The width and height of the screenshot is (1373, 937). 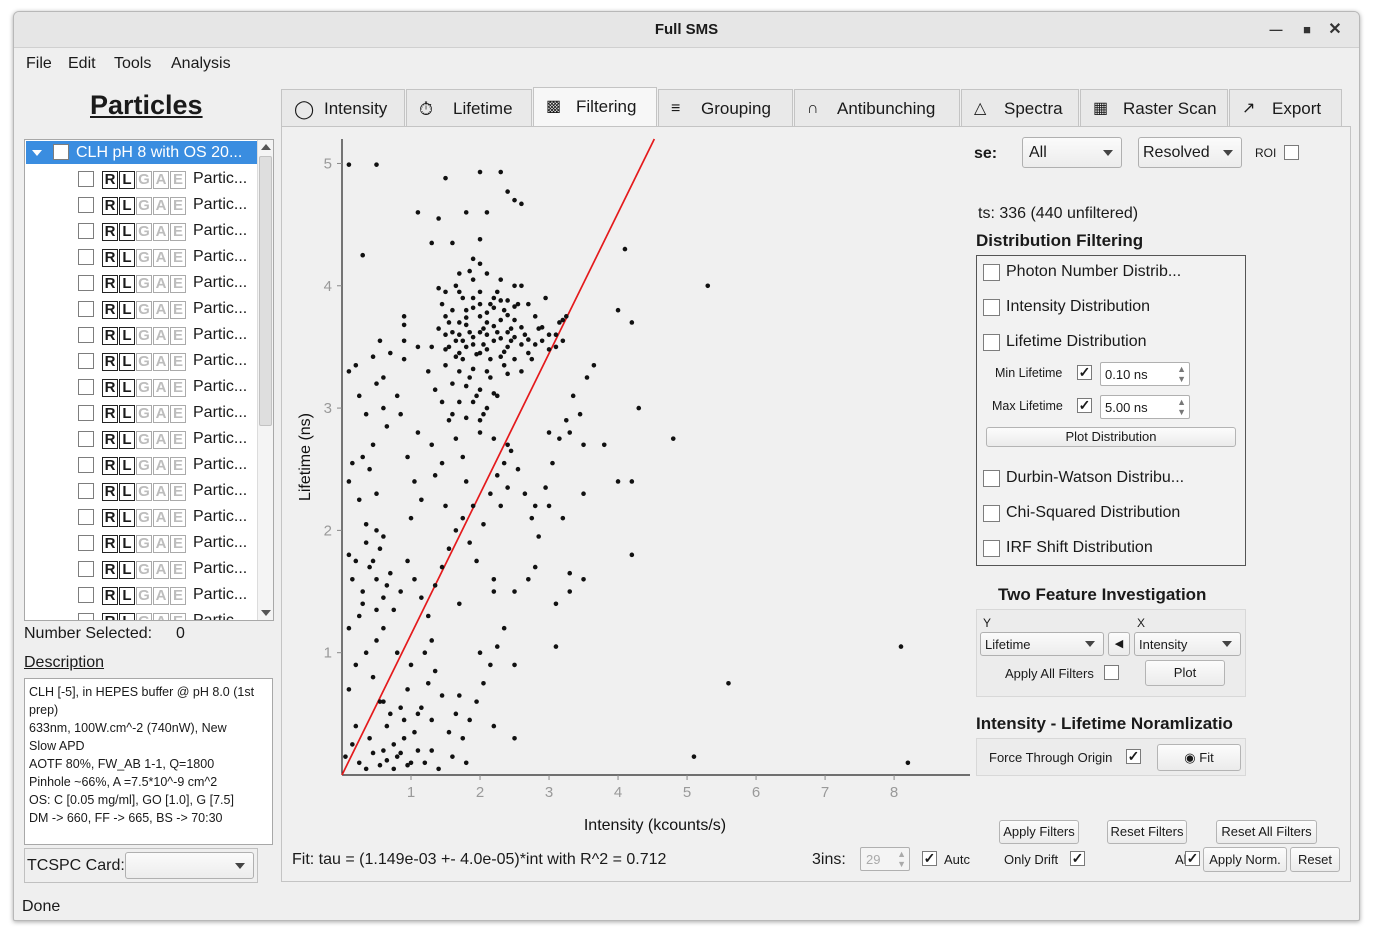 What do you see at coordinates (1185, 673) in the screenshot?
I see `two-feature-plot-button: Plot` at bounding box center [1185, 673].